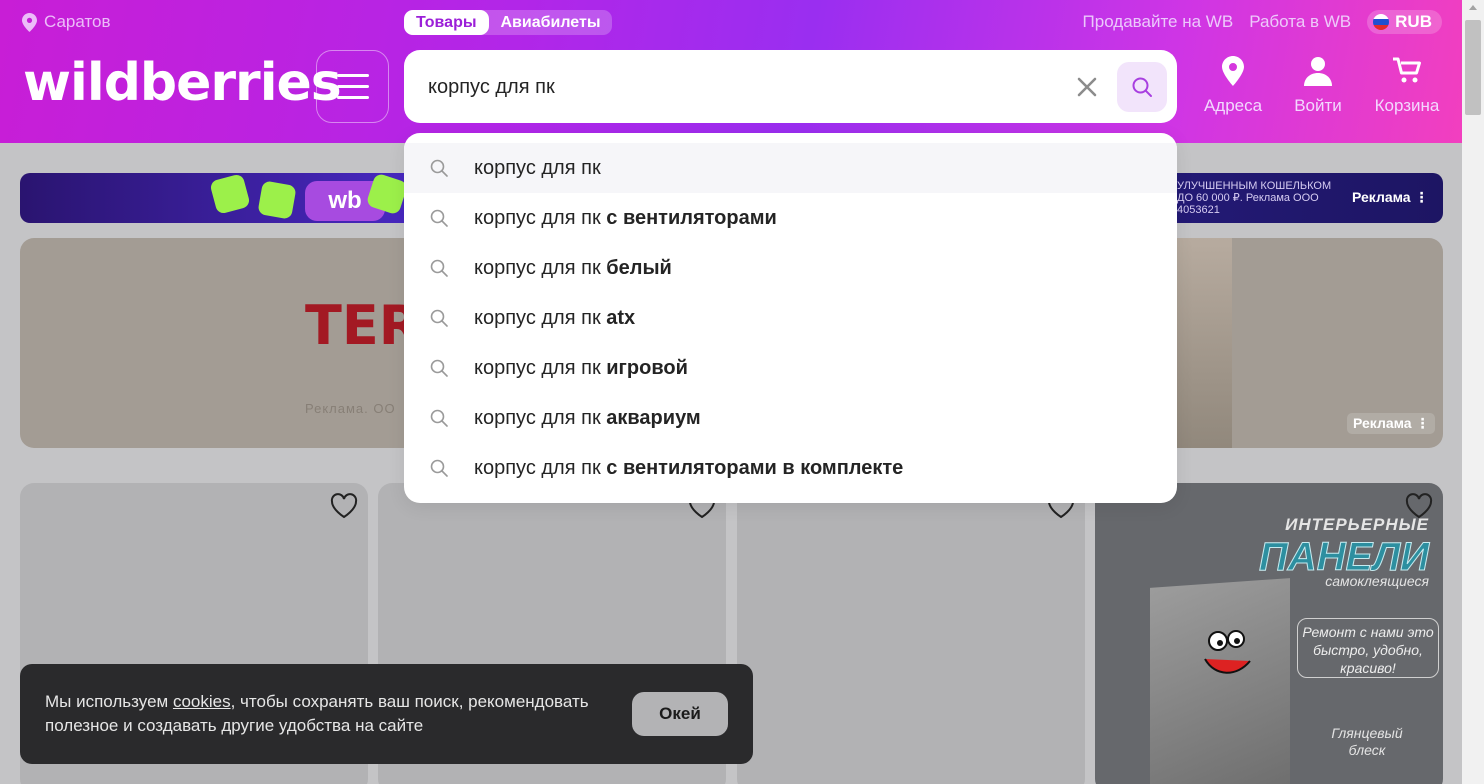 This screenshot has width=1484, height=784. Describe the element at coordinates (1413, 21) in the screenshot. I see `currency-label: RUB` at that location.